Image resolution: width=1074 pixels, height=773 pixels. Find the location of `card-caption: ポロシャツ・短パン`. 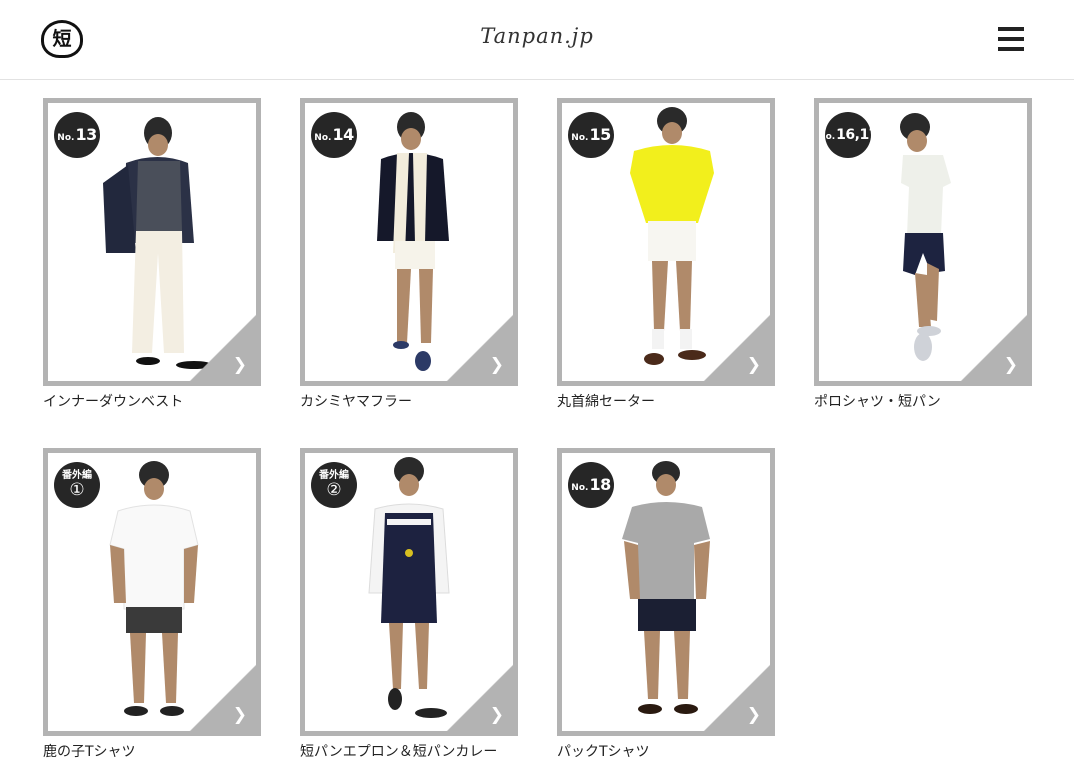

card-caption: ポロシャツ・短パン is located at coordinates (934, 401).